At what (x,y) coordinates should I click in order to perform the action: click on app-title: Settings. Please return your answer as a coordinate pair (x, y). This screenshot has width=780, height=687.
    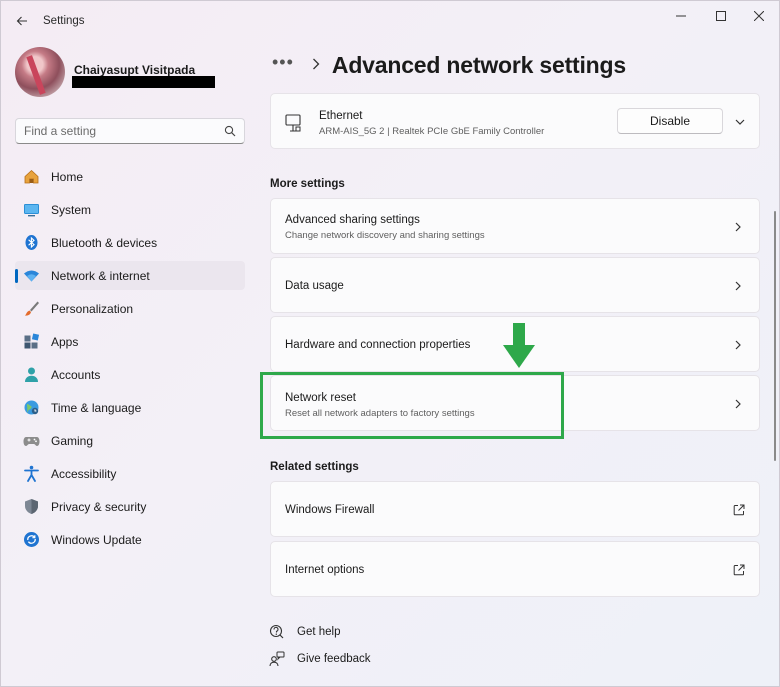
    Looking at the image, I should click on (64, 21).